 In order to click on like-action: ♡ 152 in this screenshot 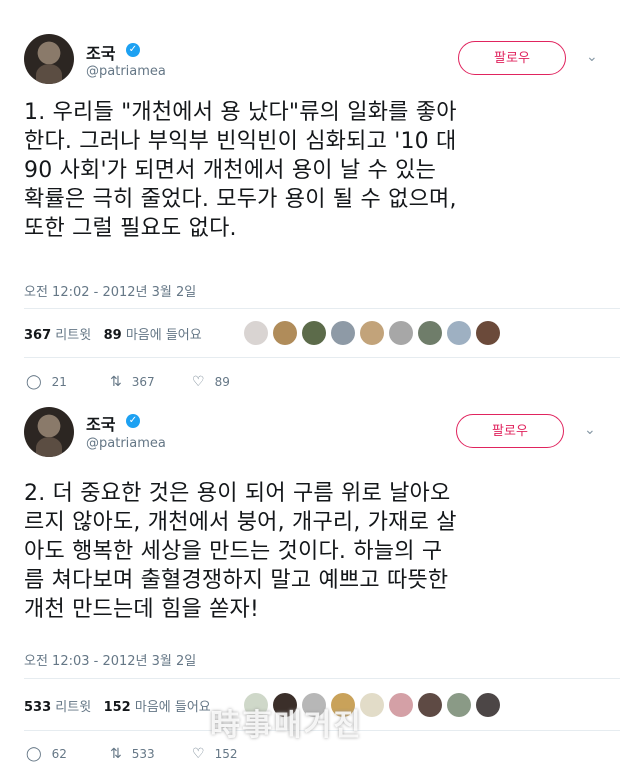, I will do `click(214, 754)`.